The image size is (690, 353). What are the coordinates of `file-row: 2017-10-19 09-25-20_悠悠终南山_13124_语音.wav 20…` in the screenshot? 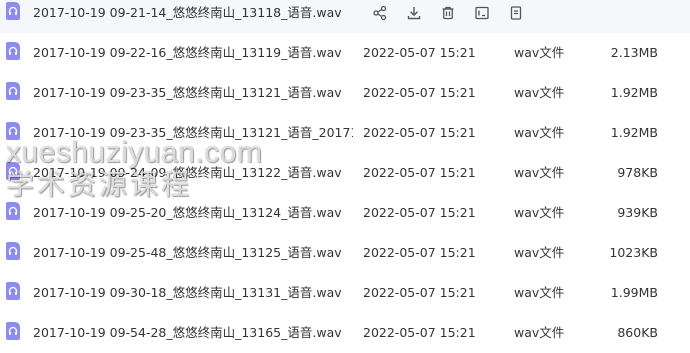 It's located at (345, 213).